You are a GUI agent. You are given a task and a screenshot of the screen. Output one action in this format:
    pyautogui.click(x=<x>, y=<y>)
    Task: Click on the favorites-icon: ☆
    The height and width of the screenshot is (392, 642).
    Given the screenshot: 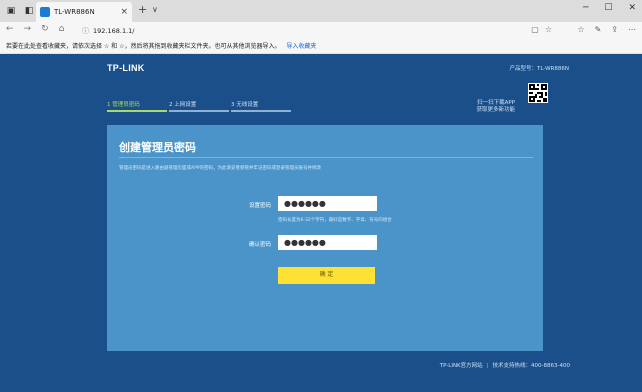 What is the action you would take?
    pyautogui.click(x=580, y=29)
    